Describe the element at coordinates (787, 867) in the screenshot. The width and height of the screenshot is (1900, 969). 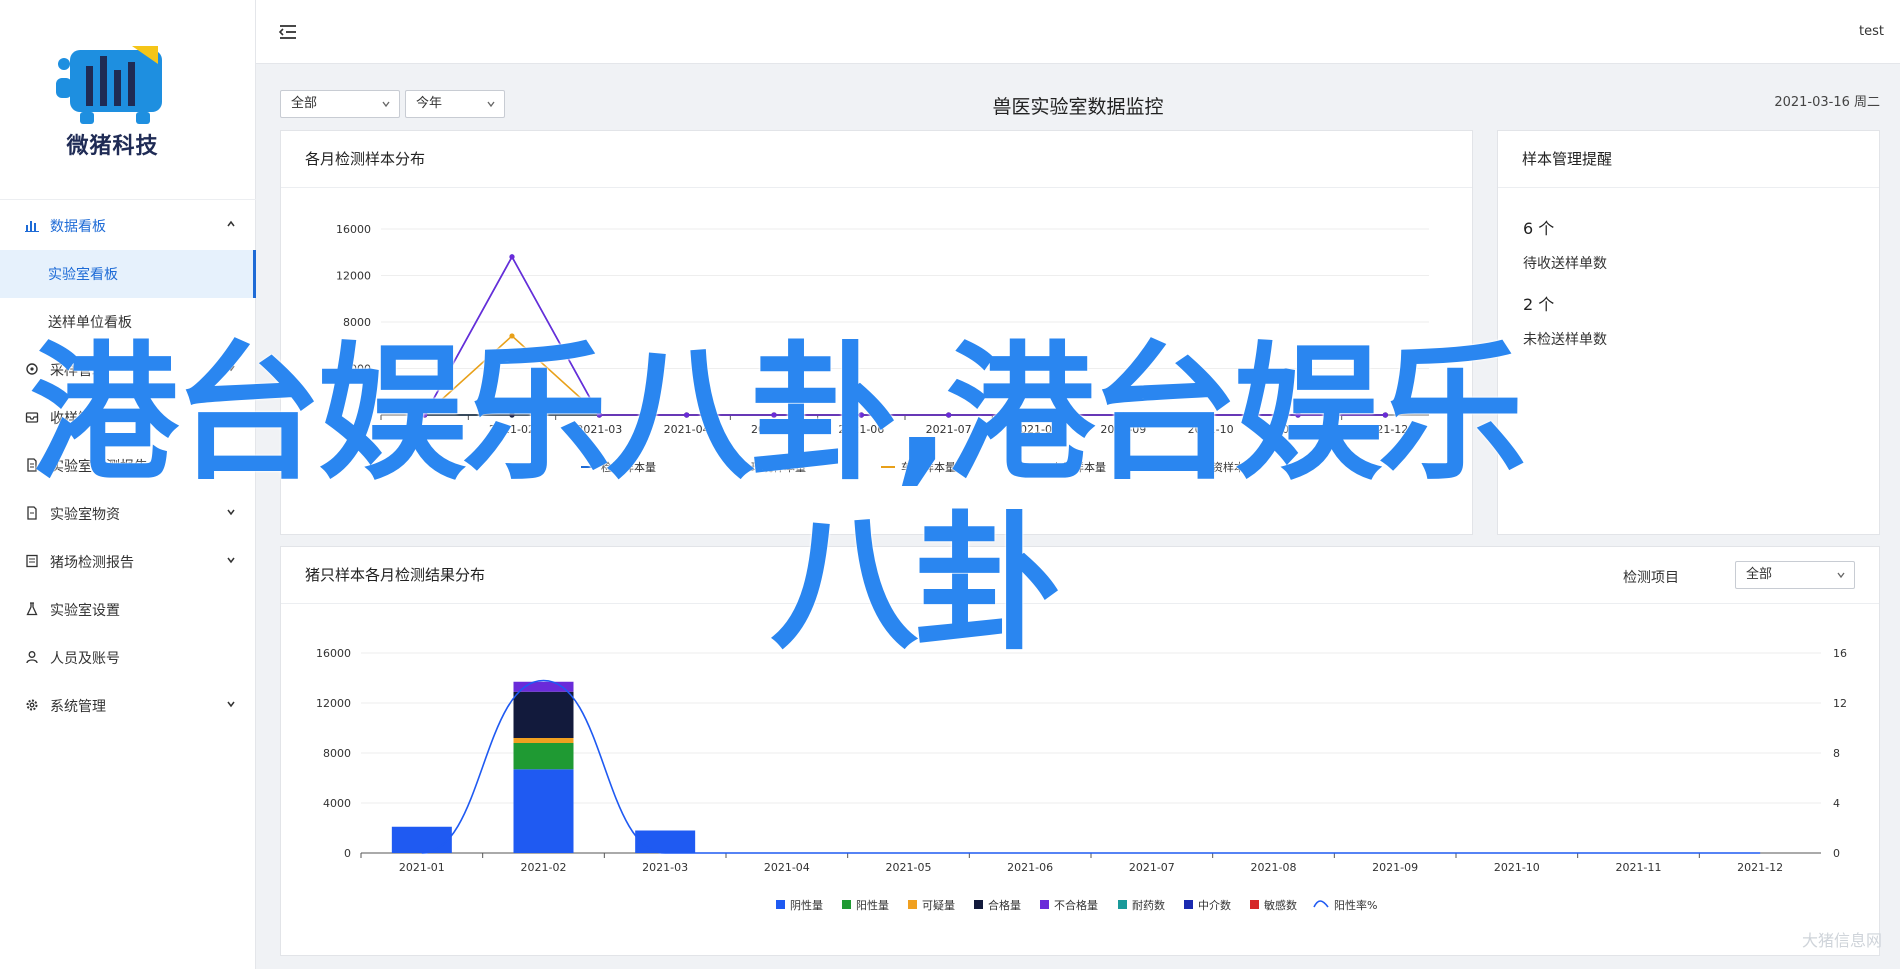
I see `x-tick-label: 2021-04` at that location.